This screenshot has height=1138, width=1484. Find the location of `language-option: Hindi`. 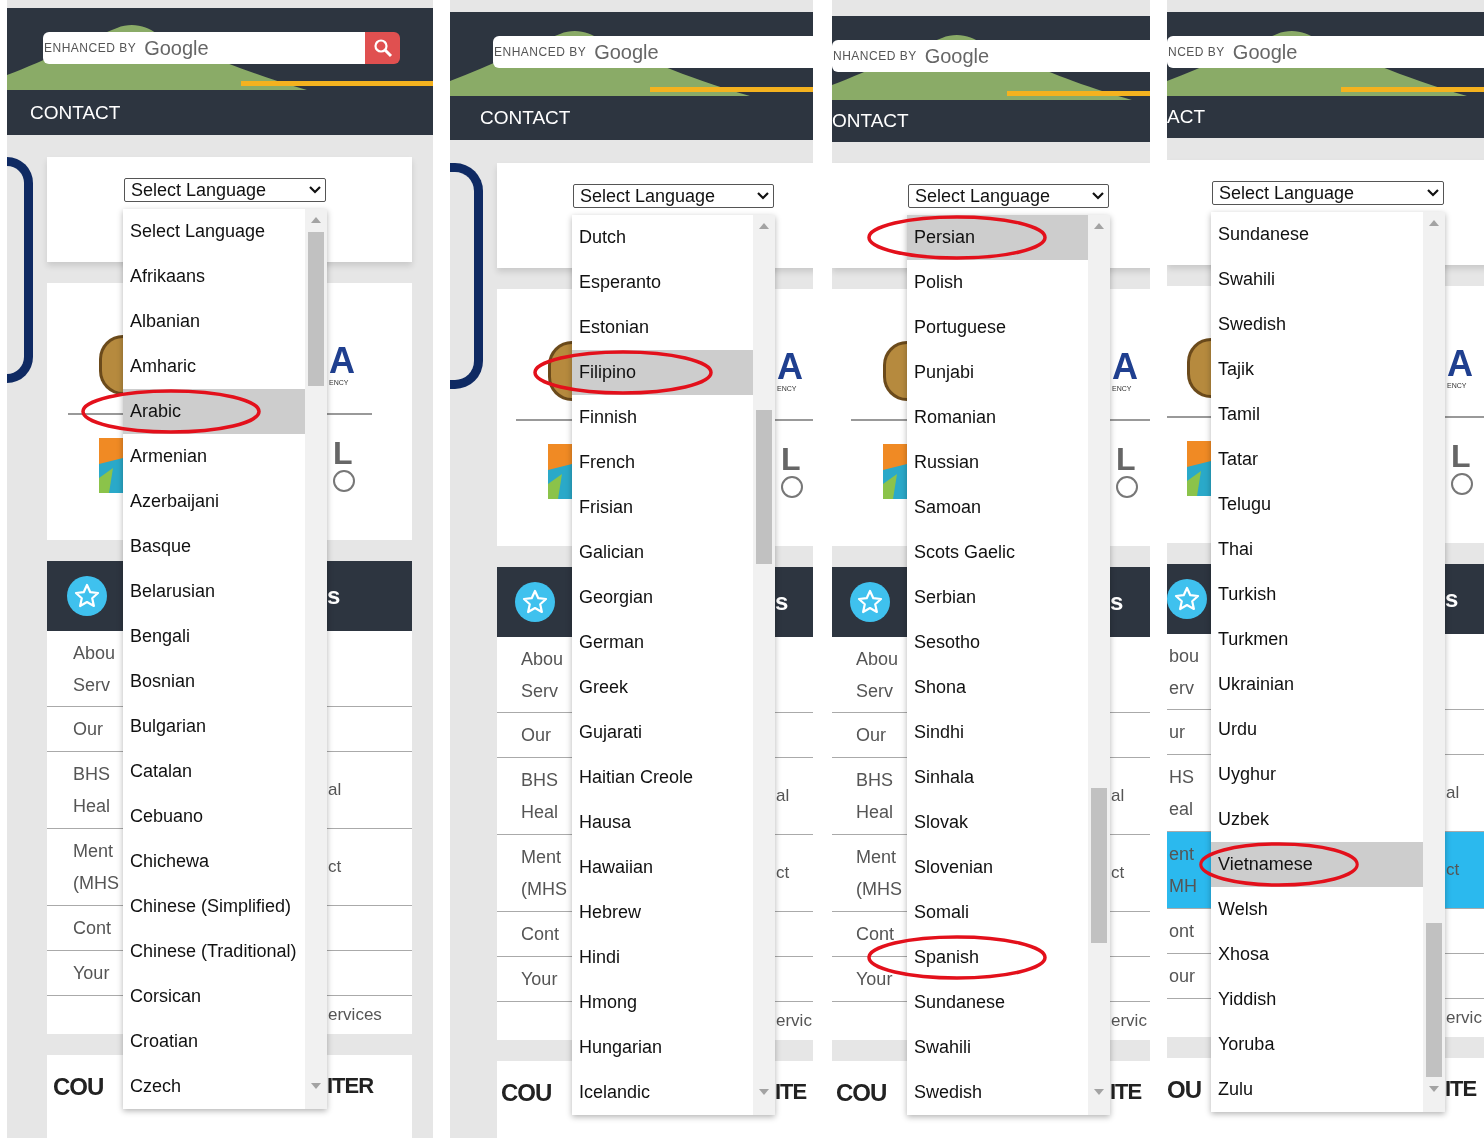

language-option: Hindi is located at coordinates (662, 957).